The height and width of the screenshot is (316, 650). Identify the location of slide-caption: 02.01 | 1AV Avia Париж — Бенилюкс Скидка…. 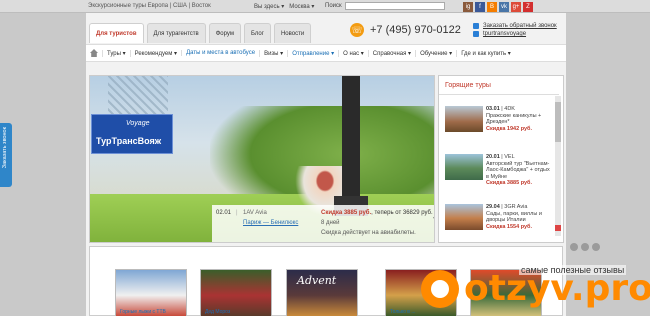
(323, 223).